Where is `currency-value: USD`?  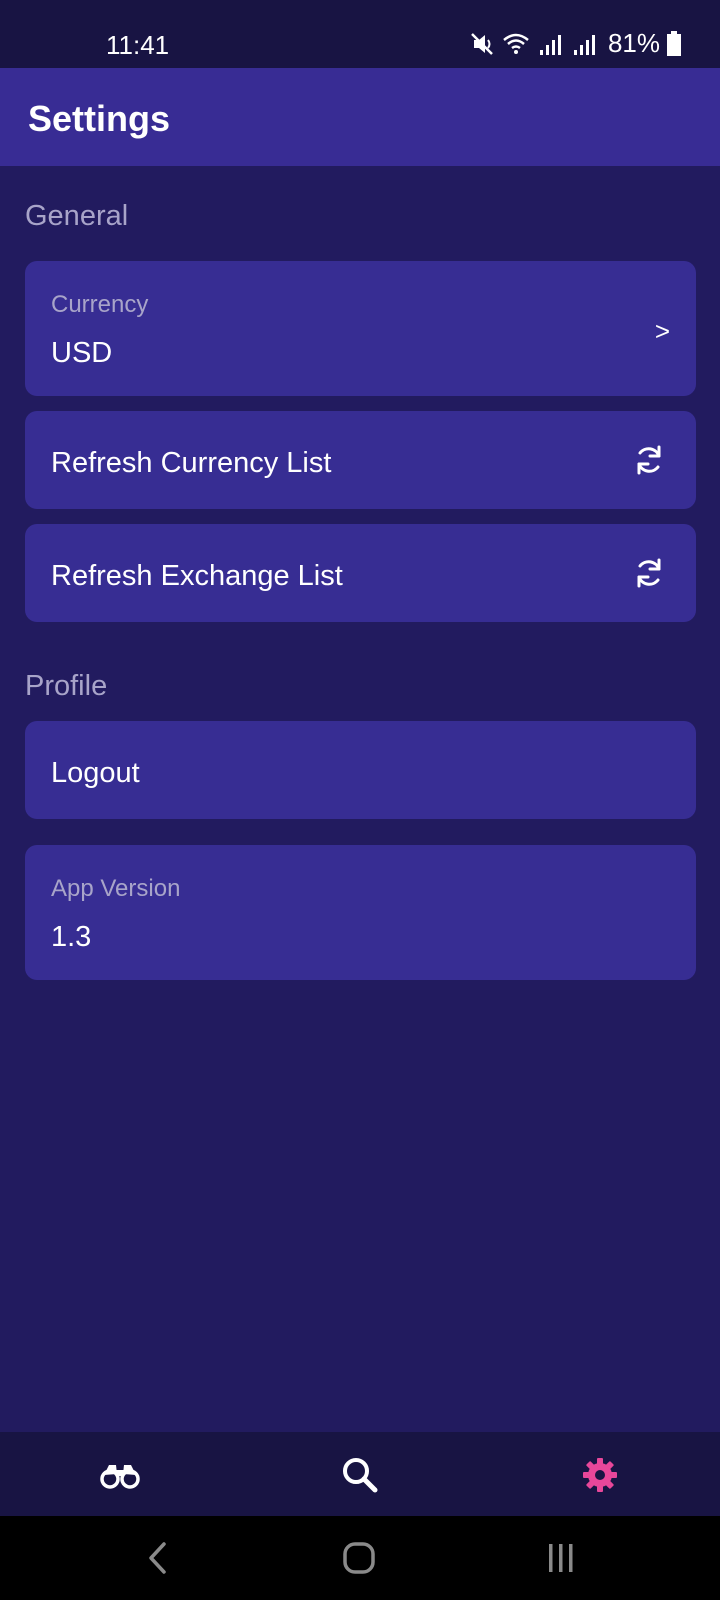 currency-value: USD is located at coordinates (82, 353).